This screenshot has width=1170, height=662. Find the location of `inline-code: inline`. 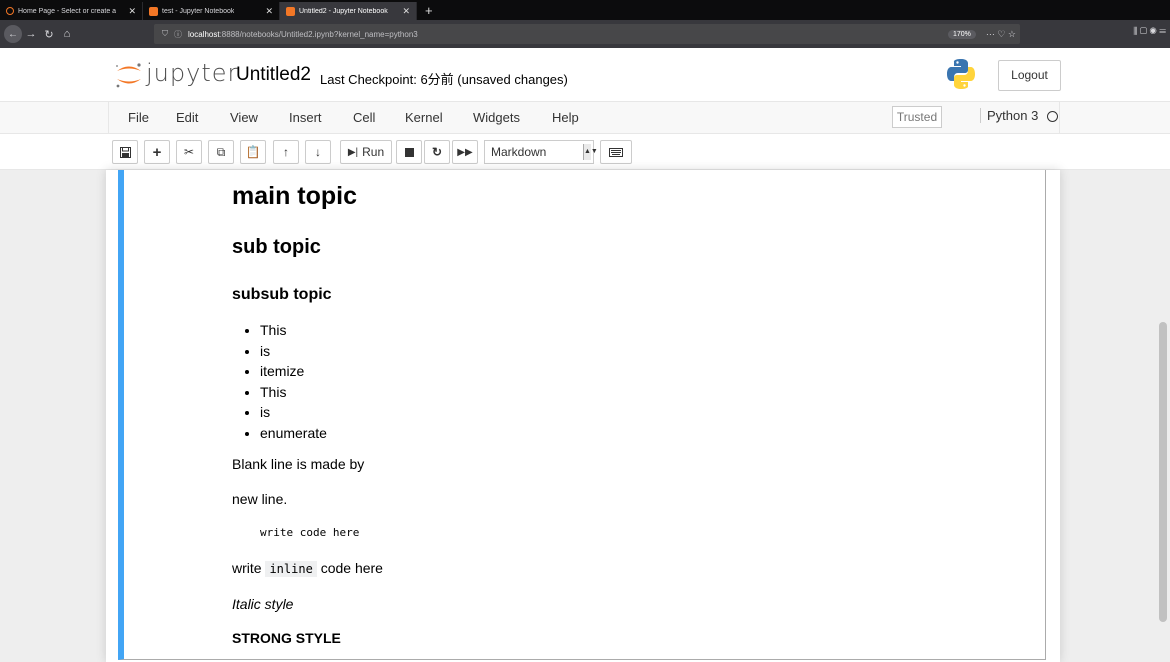

inline-code: inline is located at coordinates (291, 569).